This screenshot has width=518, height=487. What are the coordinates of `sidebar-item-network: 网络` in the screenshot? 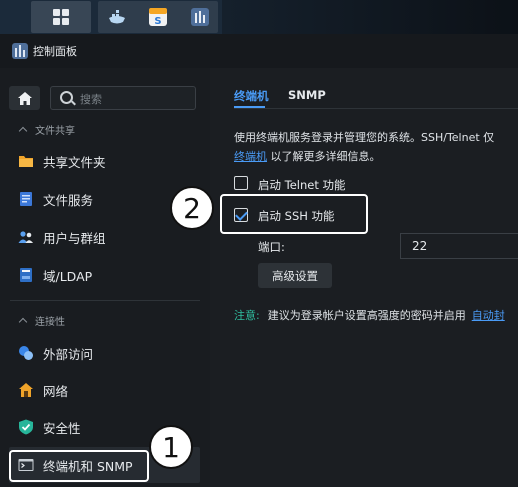 It's located at (104, 390).